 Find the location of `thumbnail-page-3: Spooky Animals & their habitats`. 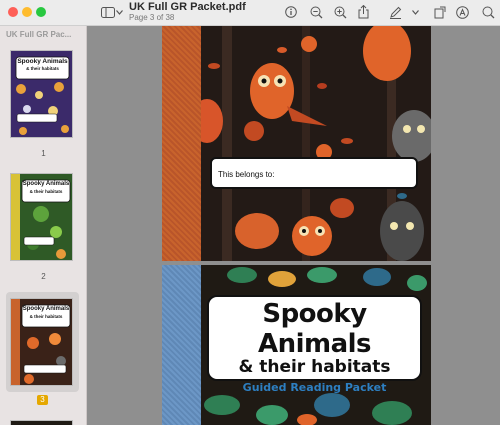

thumbnail-page-3: Spooky Animals & their habitats is located at coordinates (41, 342).